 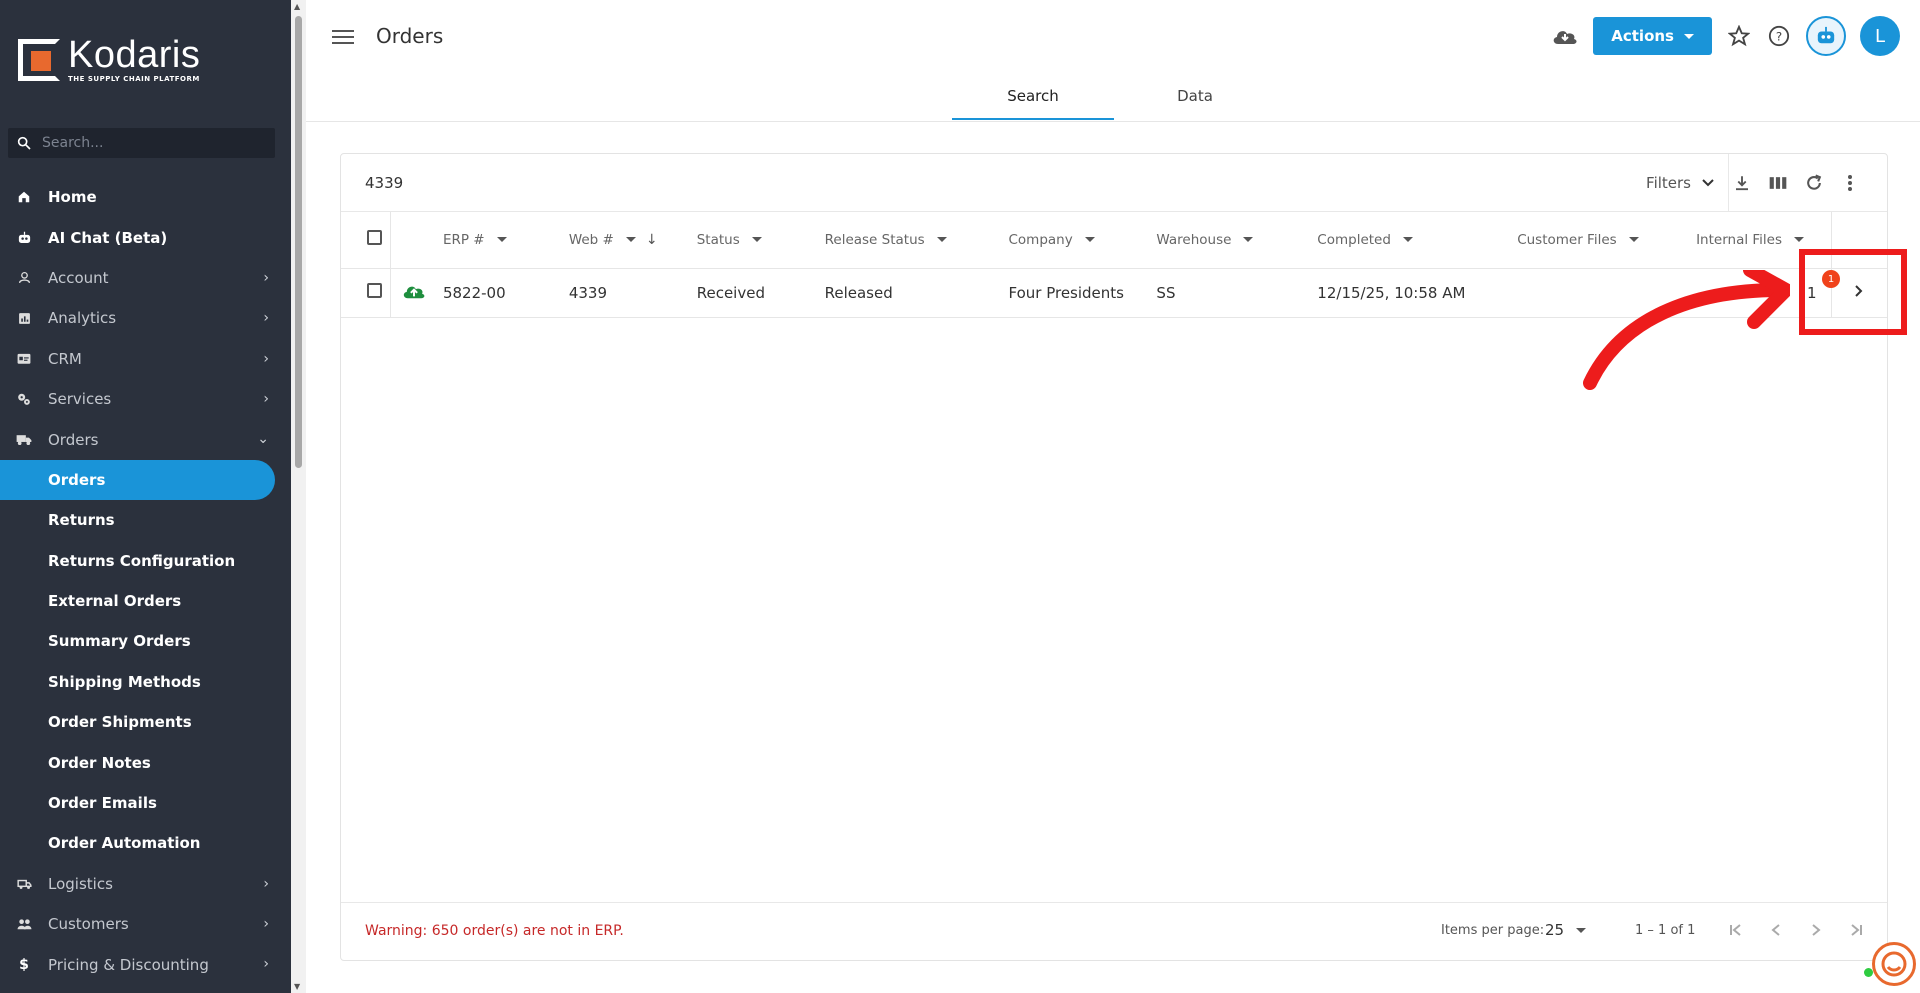 I want to click on gears-icon, so click(x=24, y=399).